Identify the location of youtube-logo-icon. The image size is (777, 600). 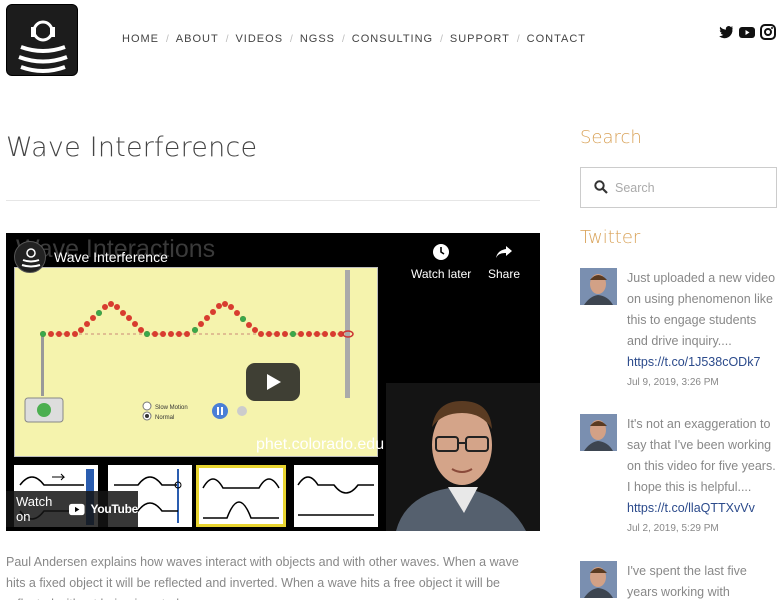
(77, 509).